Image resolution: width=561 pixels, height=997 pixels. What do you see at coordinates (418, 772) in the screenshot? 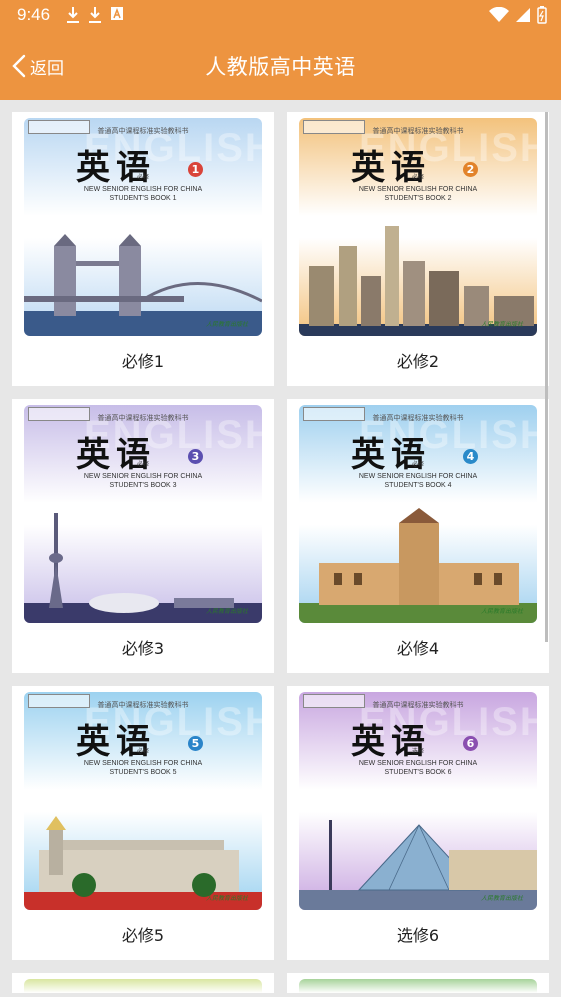
I see `cover-book-en: STUDENT'S BOOK 6` at bounding box center [418, 772].